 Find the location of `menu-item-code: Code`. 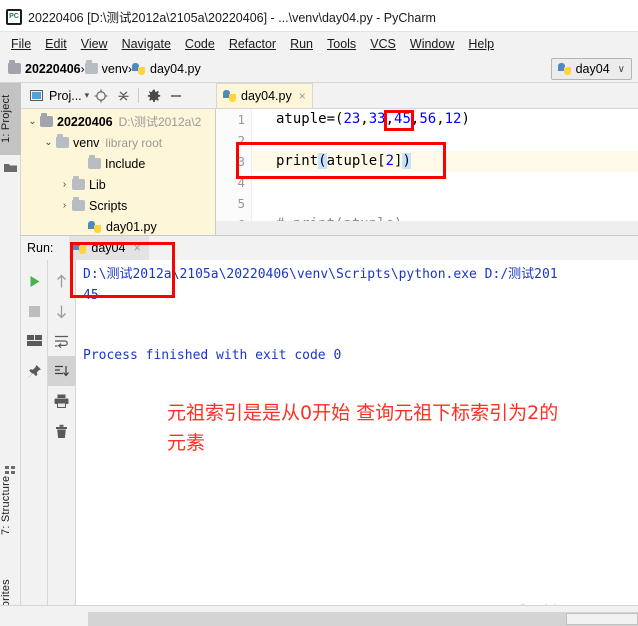

menu-item-code: Code is located at coordinates (200, 44).